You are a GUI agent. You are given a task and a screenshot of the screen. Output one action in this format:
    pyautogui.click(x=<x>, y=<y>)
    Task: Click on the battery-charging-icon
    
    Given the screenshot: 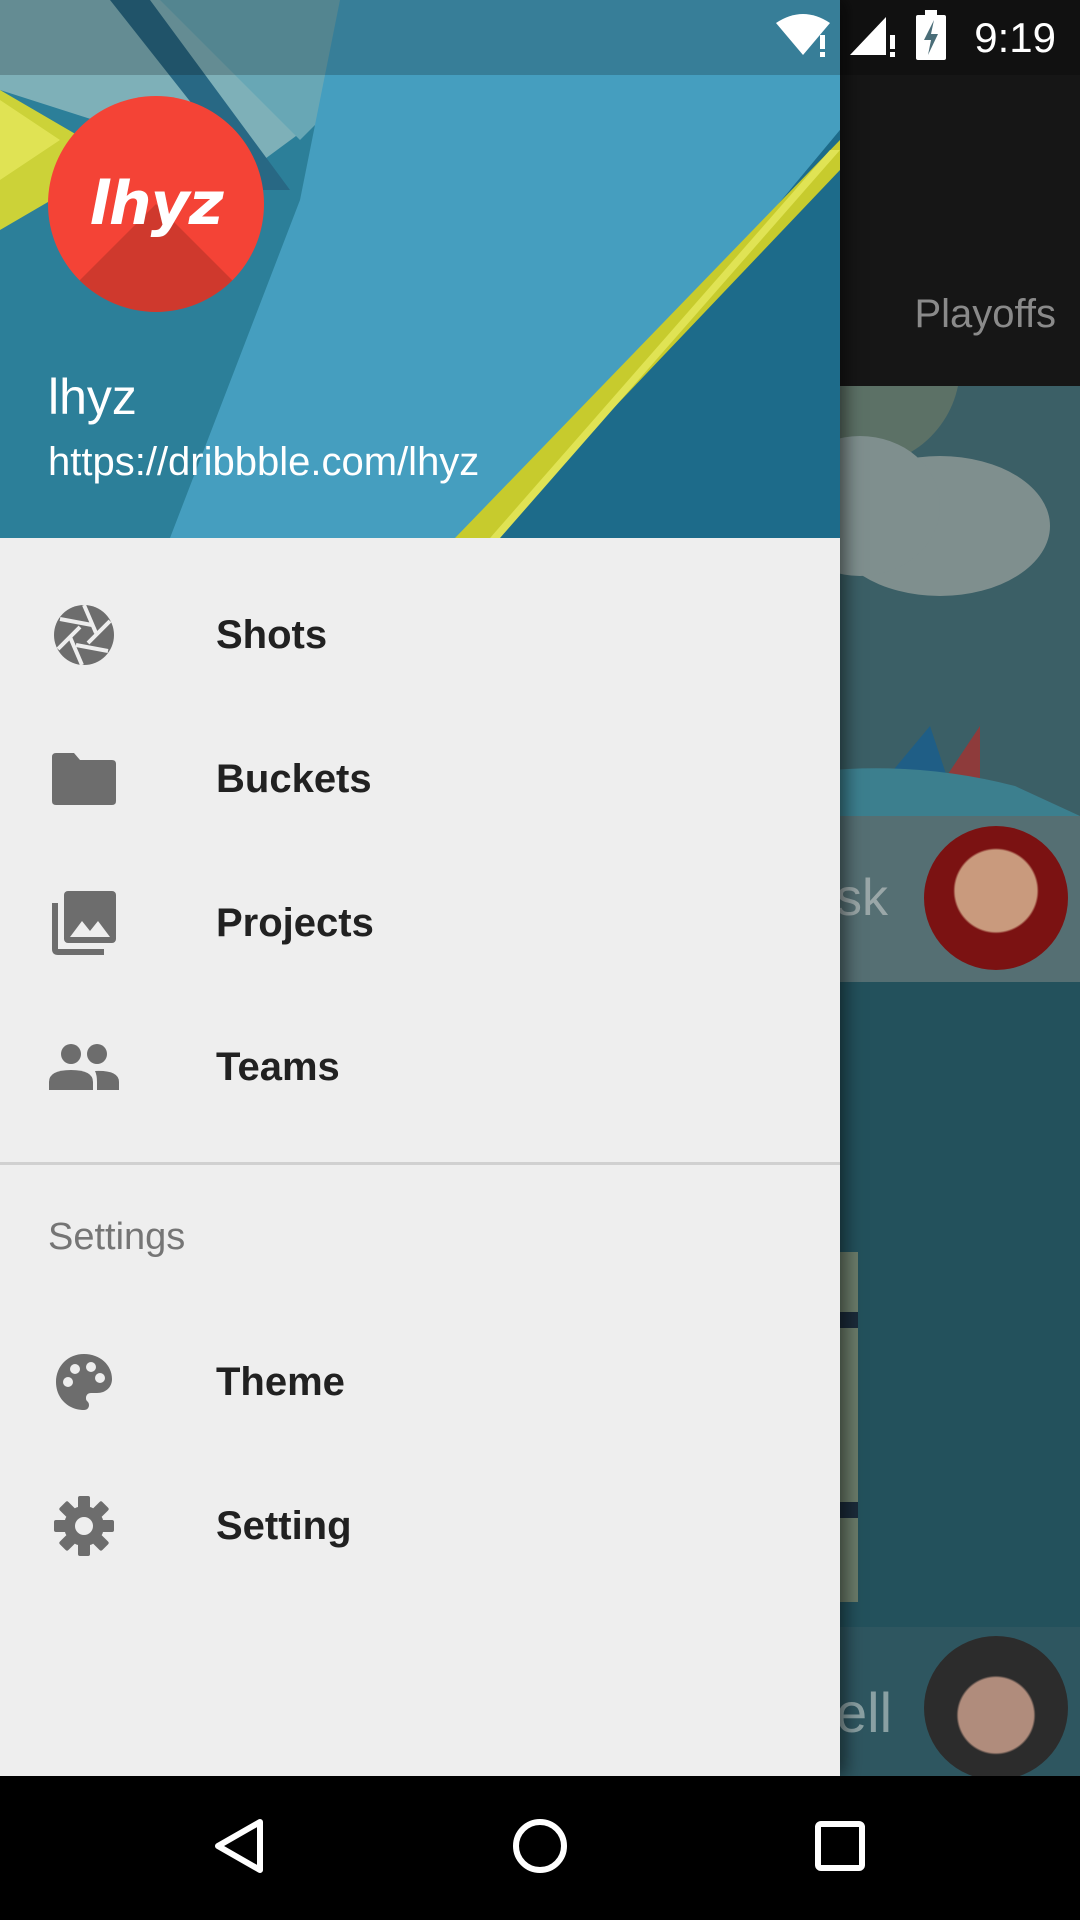 What is the action you would take?
    pyautogui.click(x=931, y=37)
    